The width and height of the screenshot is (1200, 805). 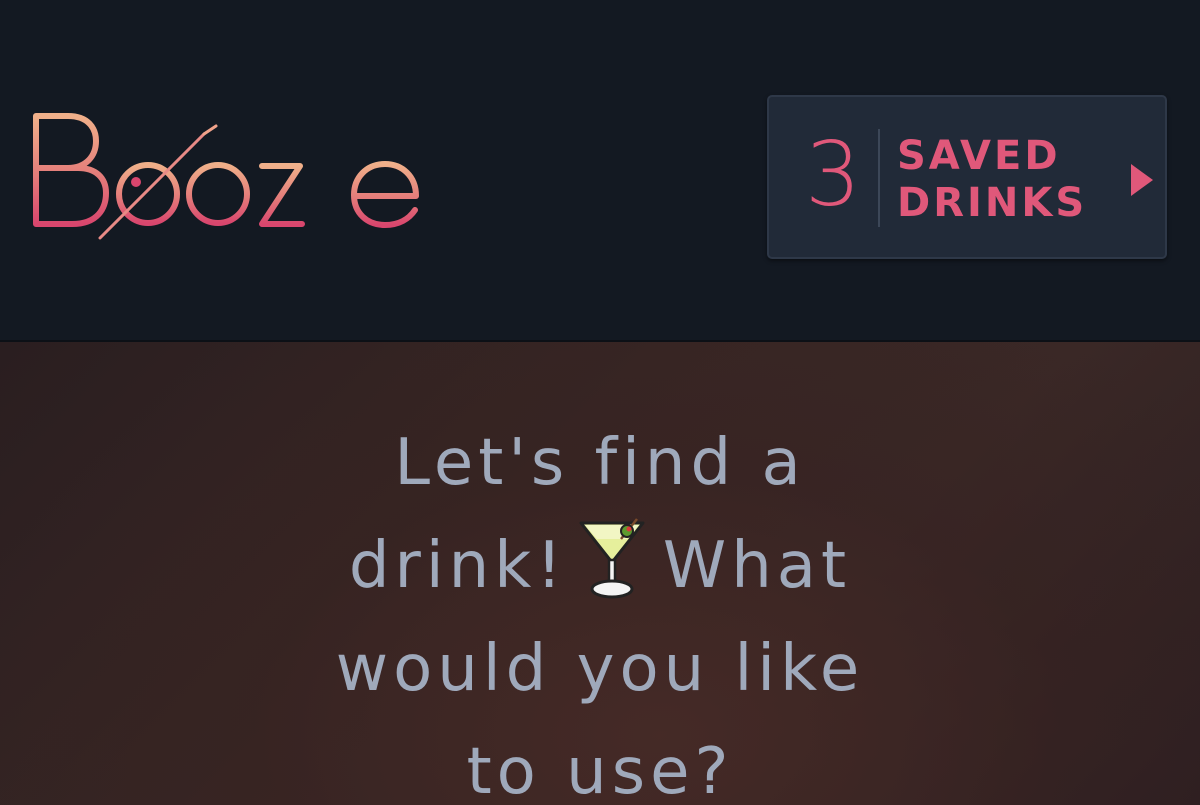 What do you see at coordinates (612, 558) in the screenshot?
I see `martini-icon` at bounding box center [612, 558].